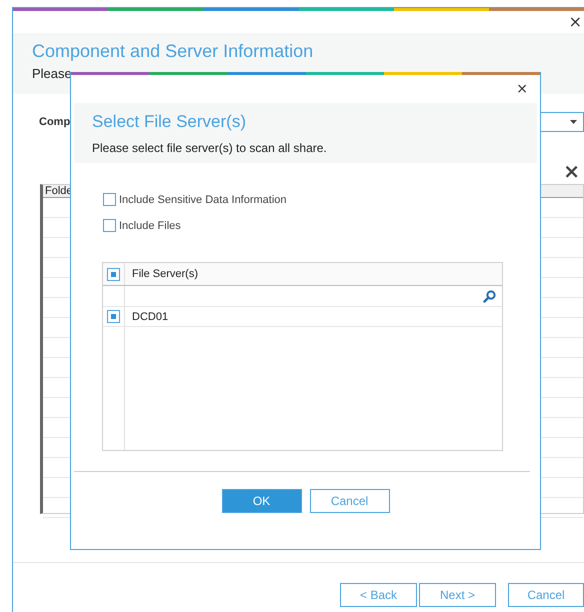 This screenshot has height=612, width=584. What do you see at coordinates (573, 122) in the screenshot?
I see `caret-icon` at bounding box center [573, 122].